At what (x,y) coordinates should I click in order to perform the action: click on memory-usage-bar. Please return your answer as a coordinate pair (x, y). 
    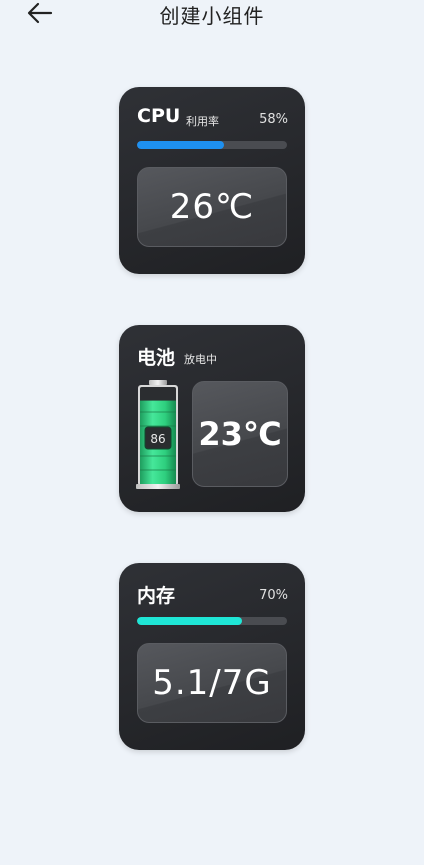
    Looking at the image, I should click on (212, 621).